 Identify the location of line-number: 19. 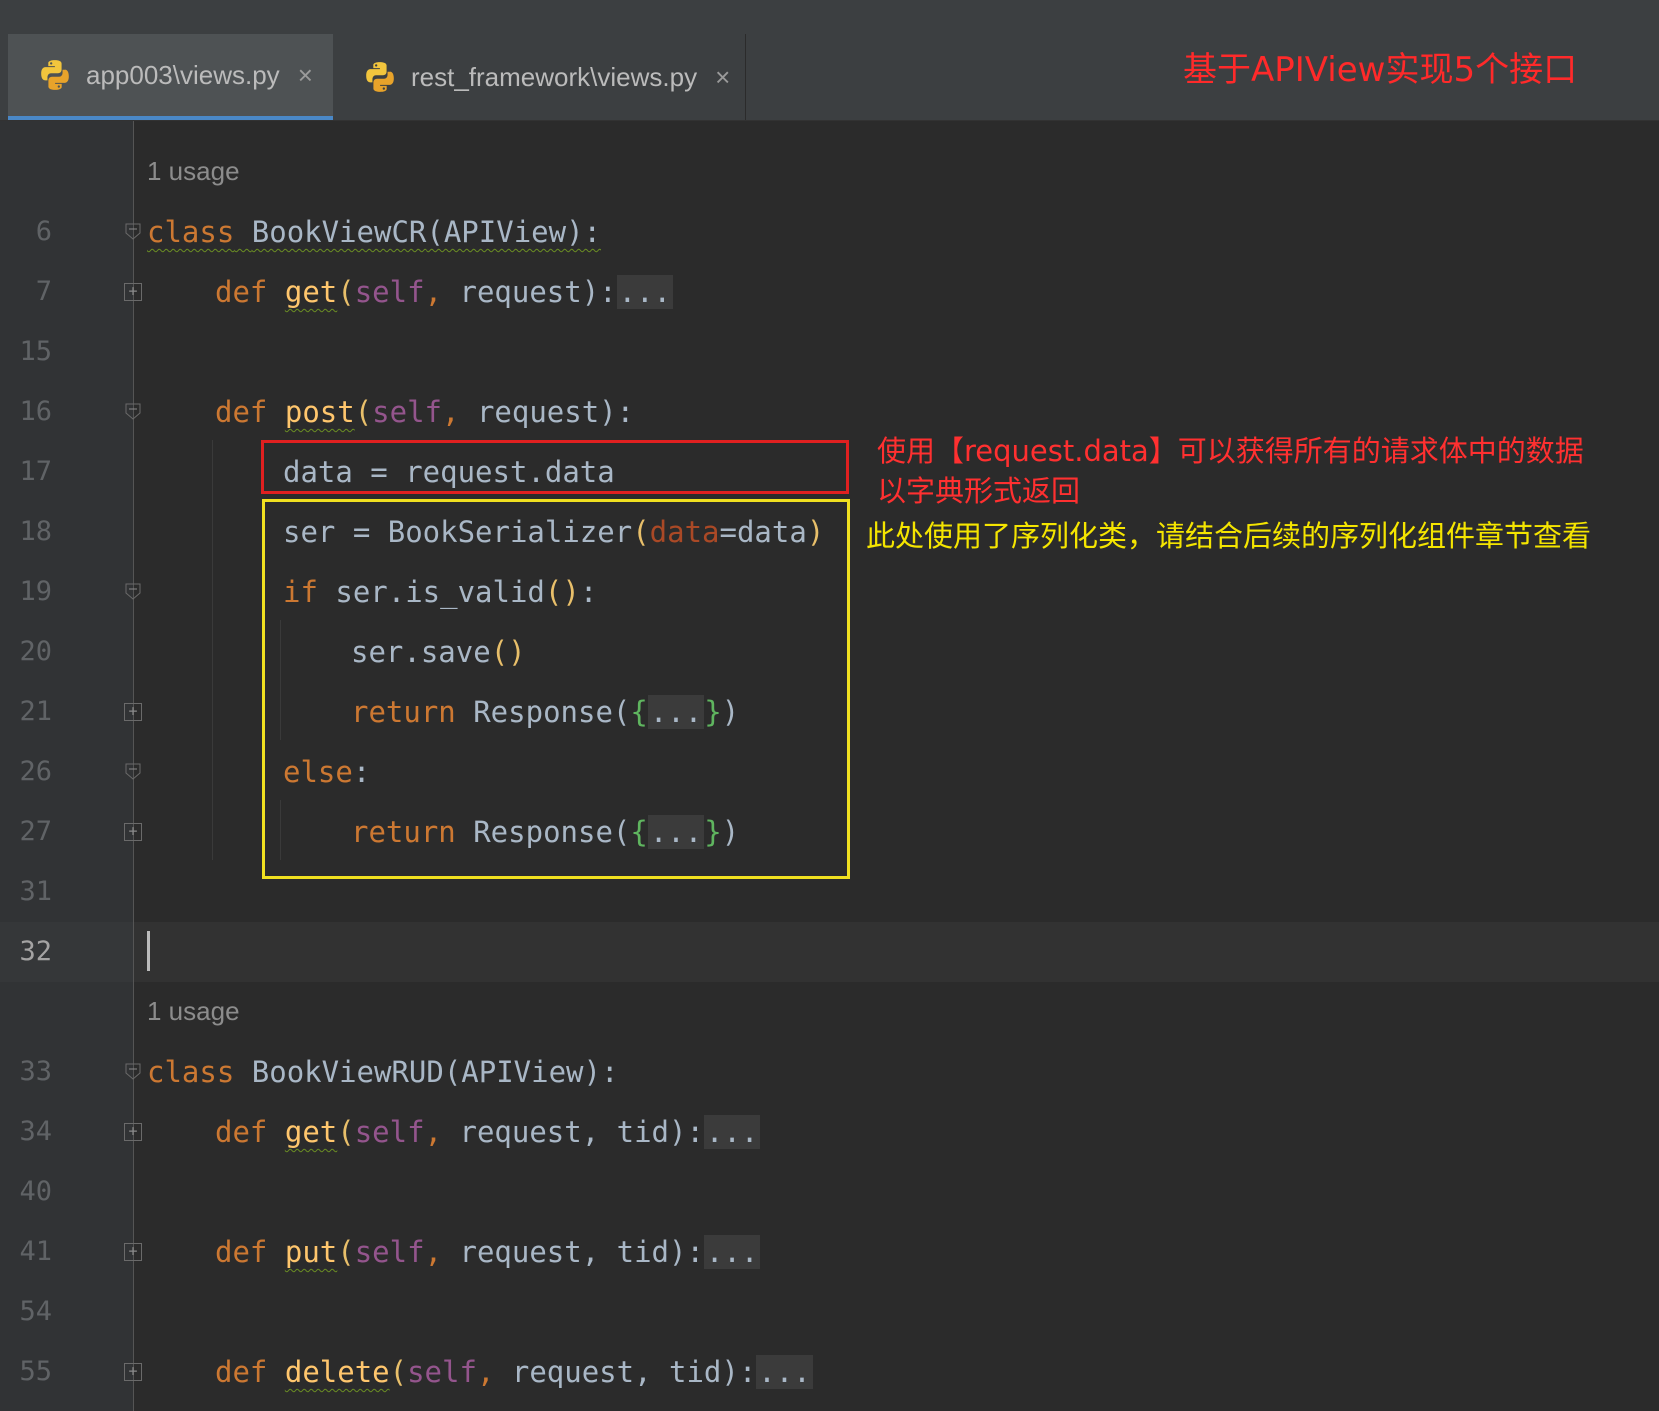
(35, 591).